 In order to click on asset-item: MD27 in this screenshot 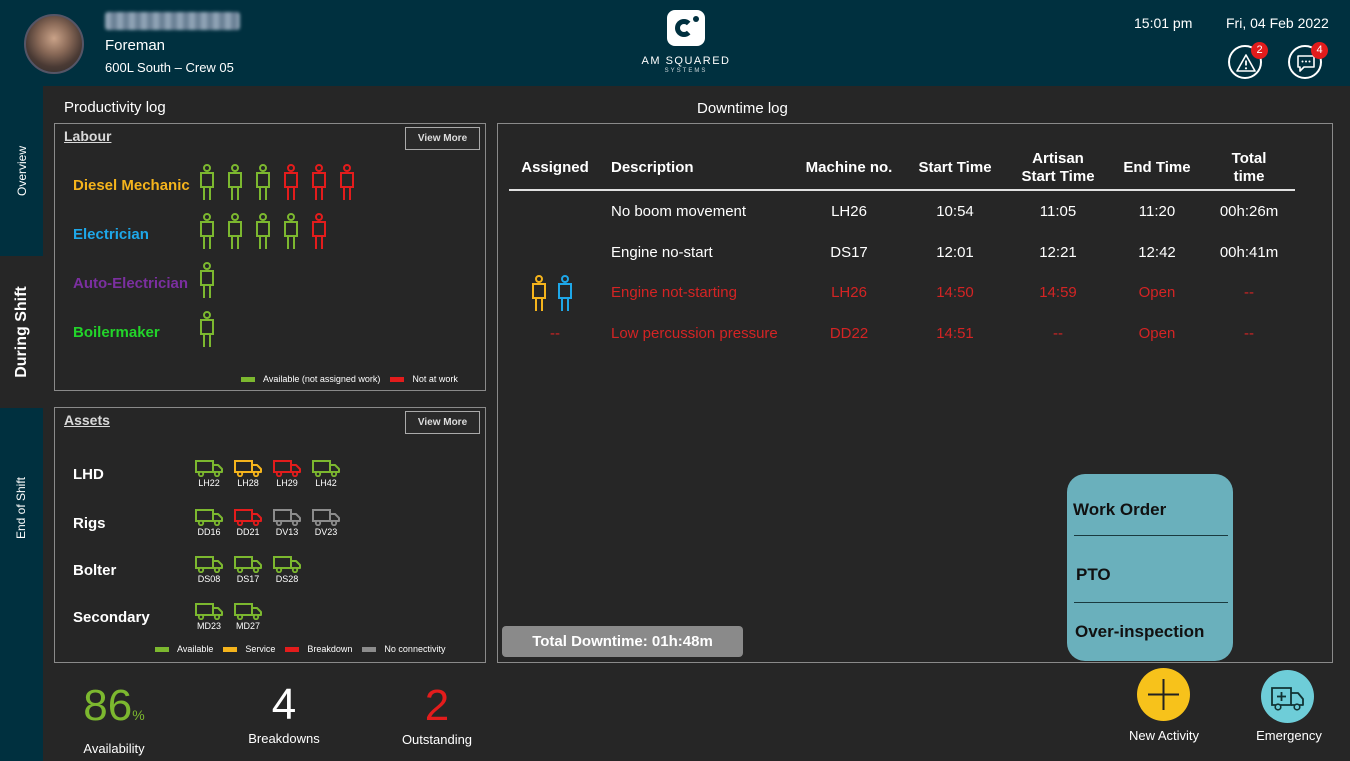, I will do `click(248, 617)`.